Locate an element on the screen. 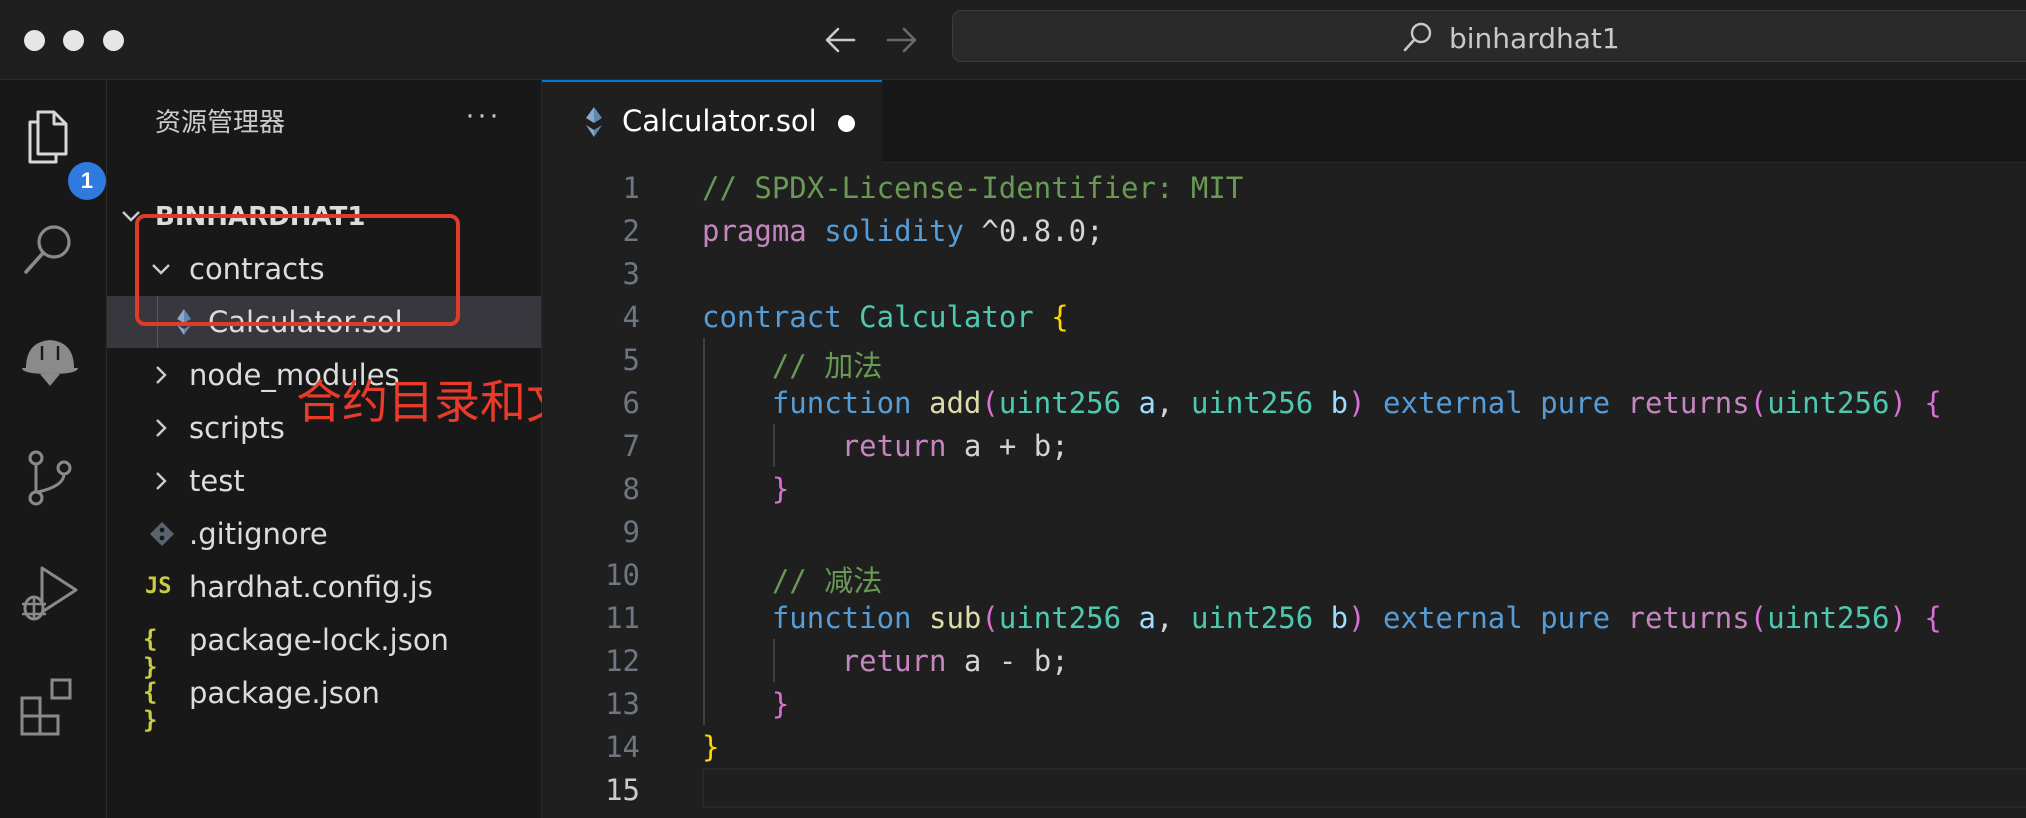  line-content: return a - b; is located at coordinates (885, 661).